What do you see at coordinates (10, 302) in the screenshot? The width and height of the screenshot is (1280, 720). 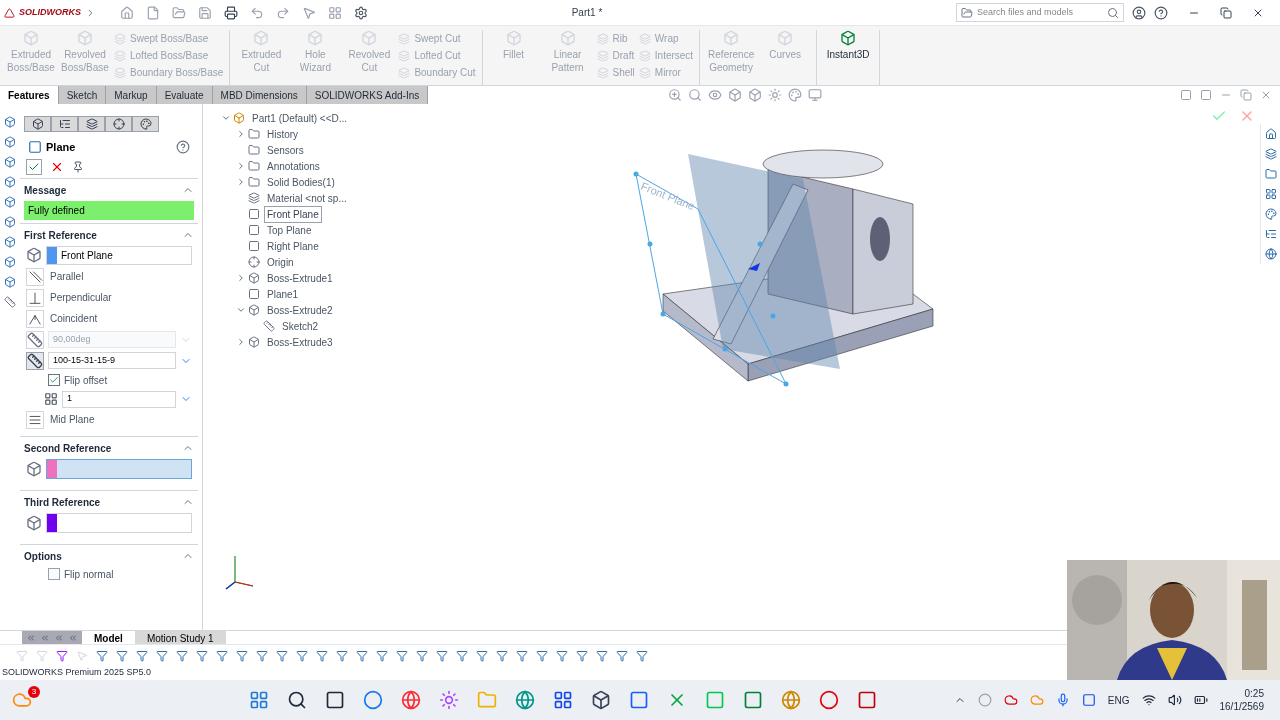 I see `measure-icon` at bounding box center [10, 302].